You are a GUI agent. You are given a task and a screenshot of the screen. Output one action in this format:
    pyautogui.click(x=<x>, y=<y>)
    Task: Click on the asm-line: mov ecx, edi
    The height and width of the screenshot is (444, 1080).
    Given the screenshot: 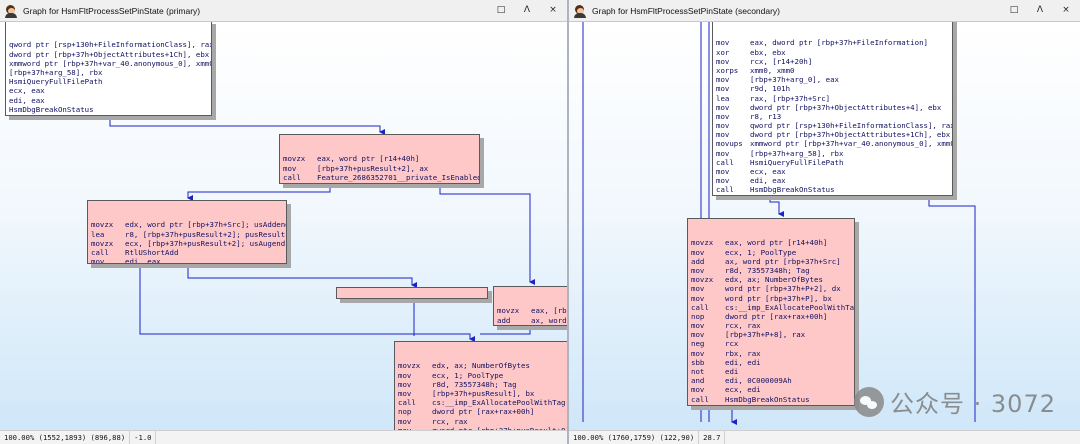 What is the action you would take?
    pyautogui.click(x=771, y=389)
    